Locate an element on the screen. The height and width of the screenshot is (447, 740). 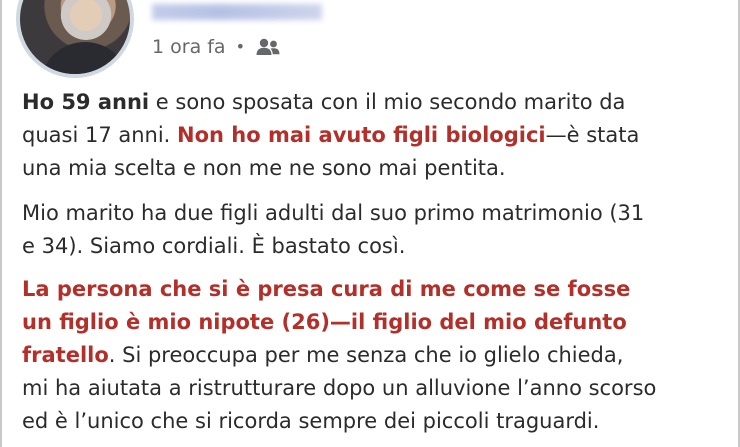
avatar-shoulder is located at coordinates (85, 58).